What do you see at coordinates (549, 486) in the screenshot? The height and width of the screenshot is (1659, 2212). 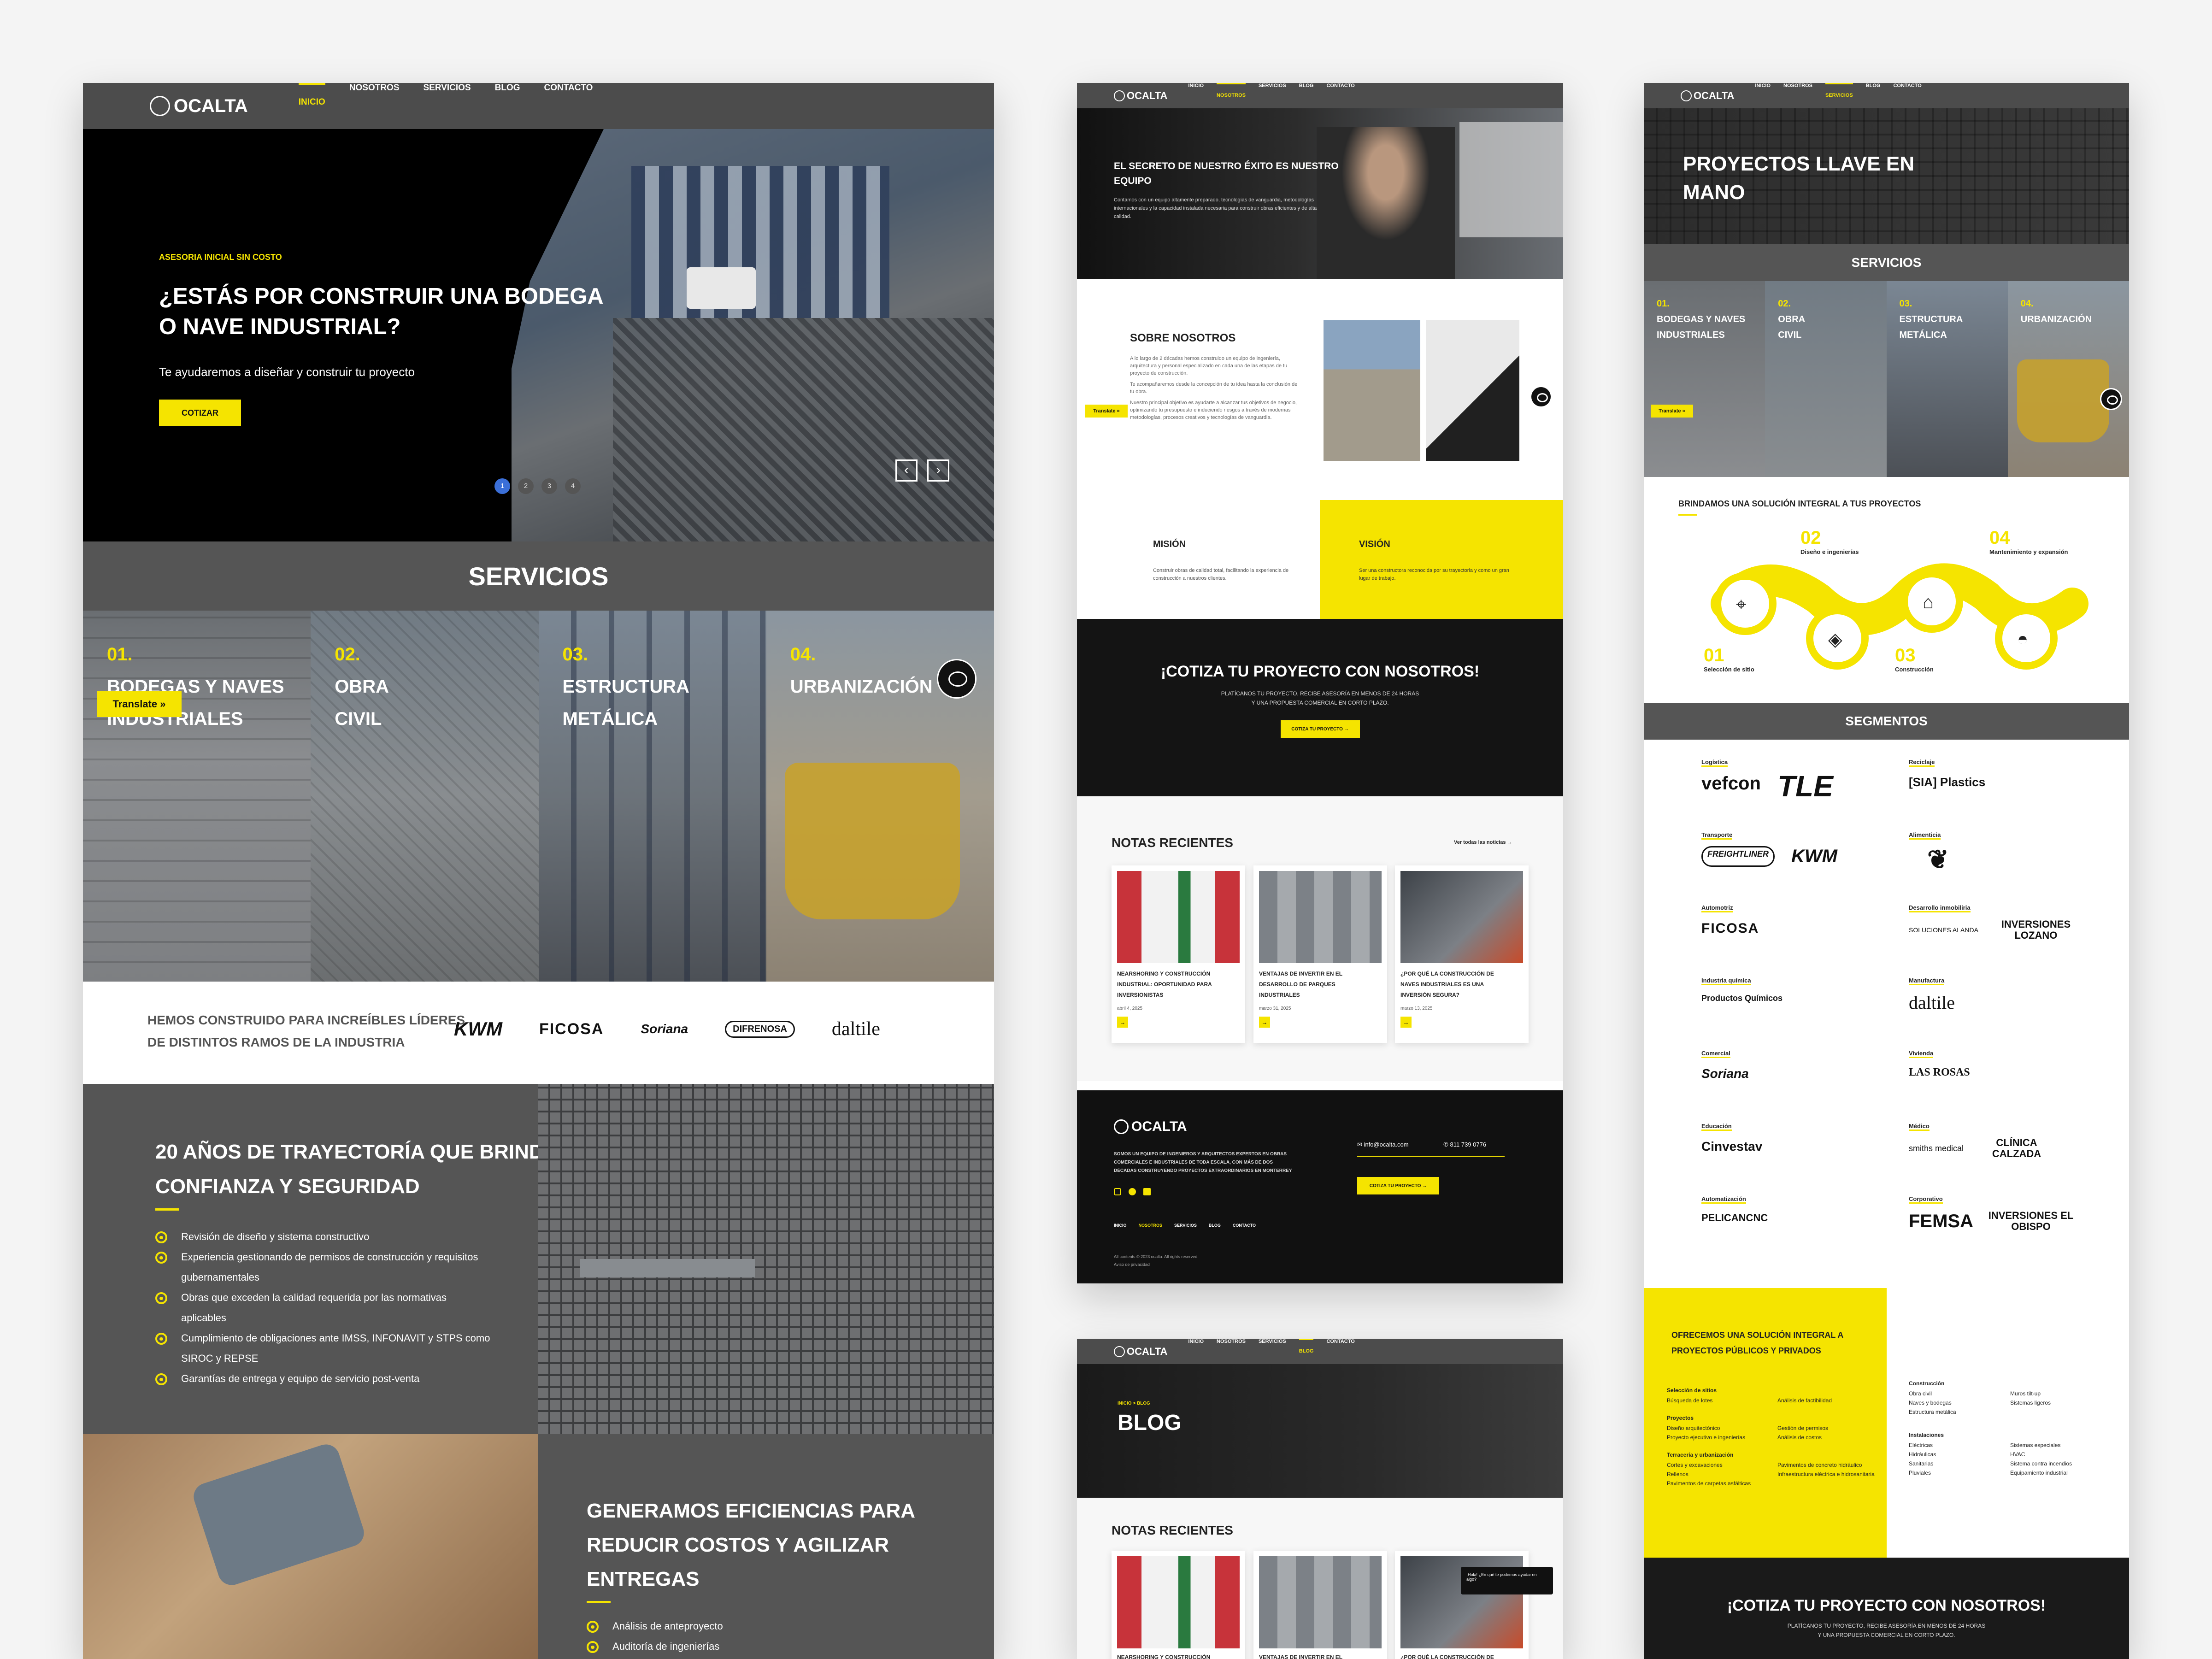 I see `hero-dot: 3` at bounding box center [549, 486].